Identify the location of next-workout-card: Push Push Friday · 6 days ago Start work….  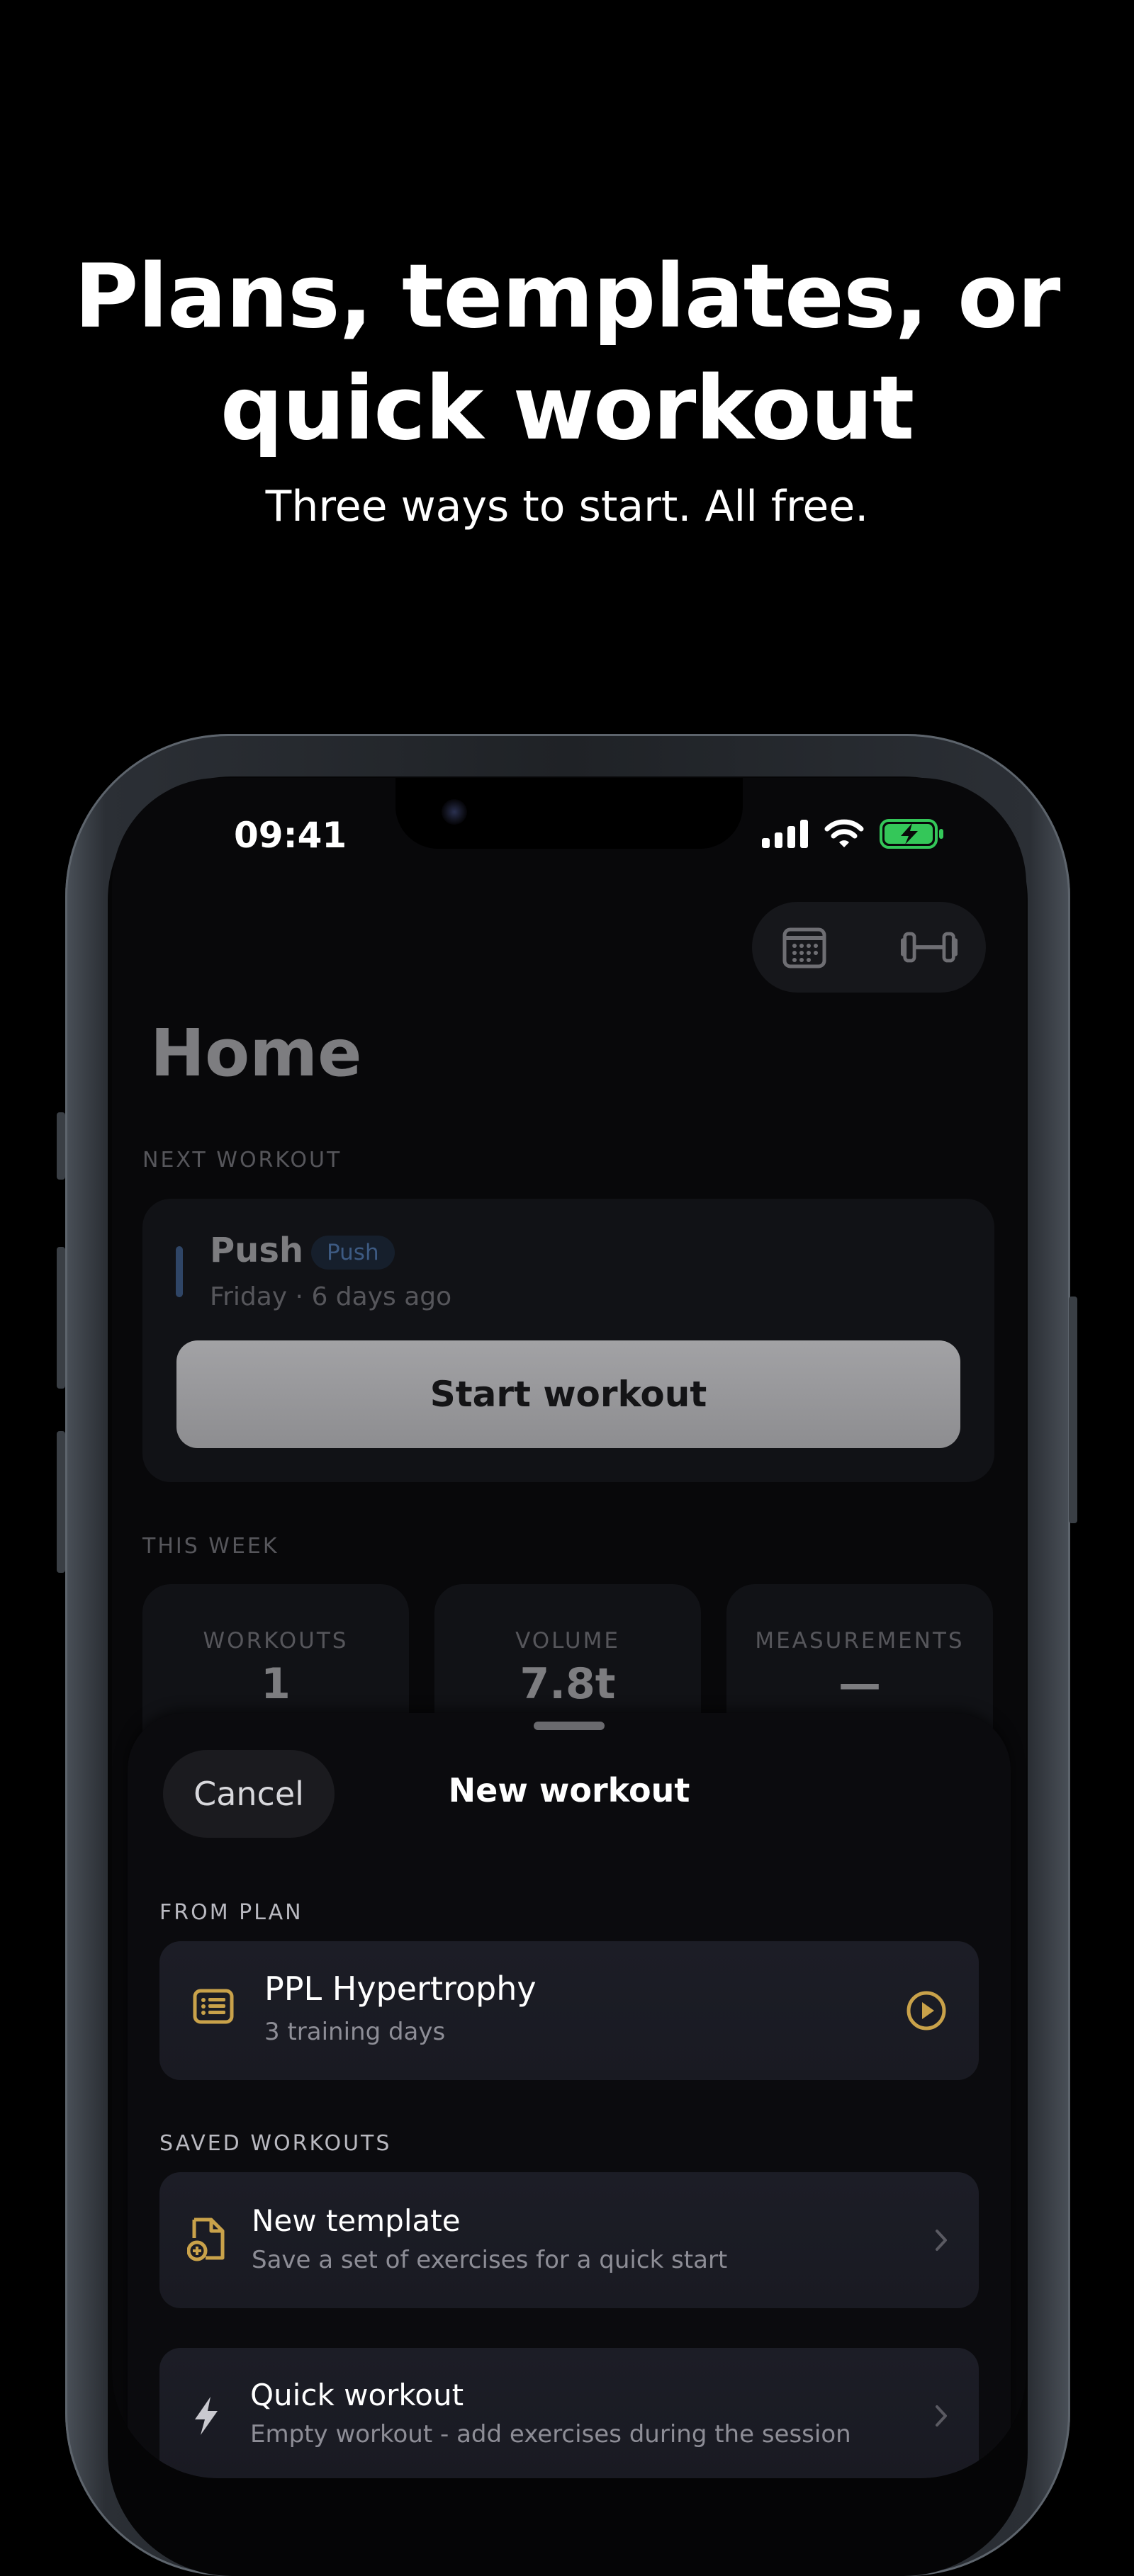
(568, 1340).